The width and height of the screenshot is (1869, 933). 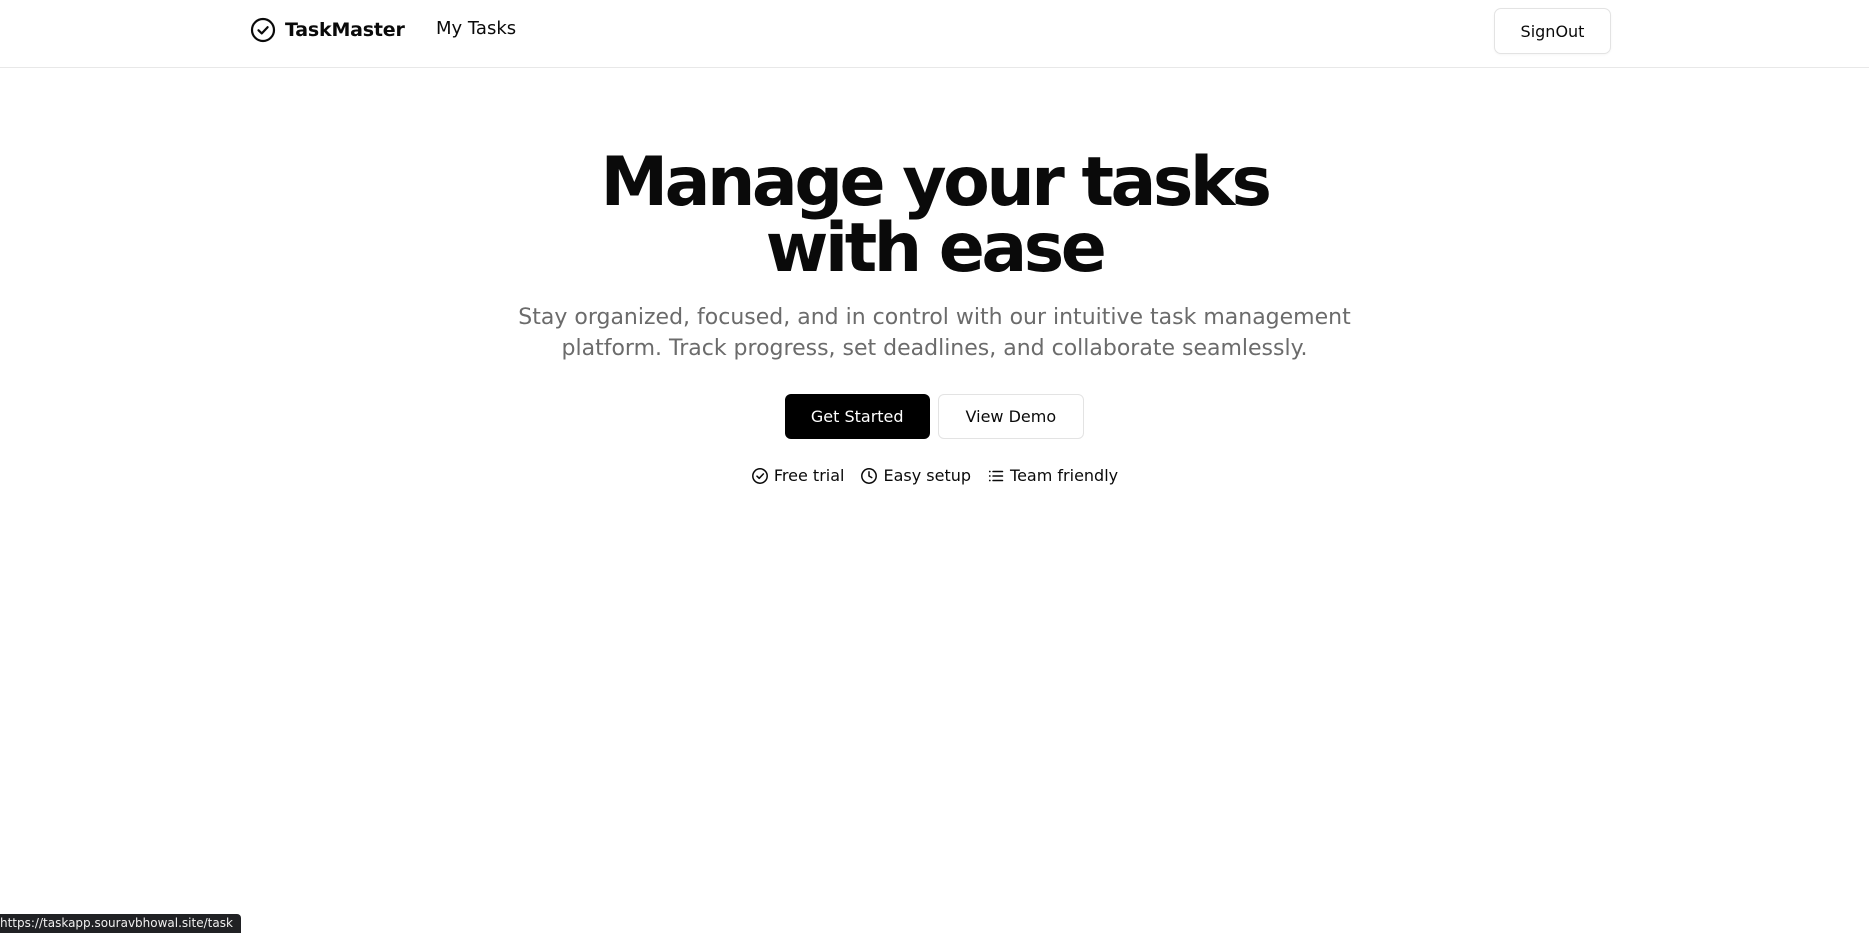 I want to click on feature-label: Easy setup, so click(x=927, y=475).